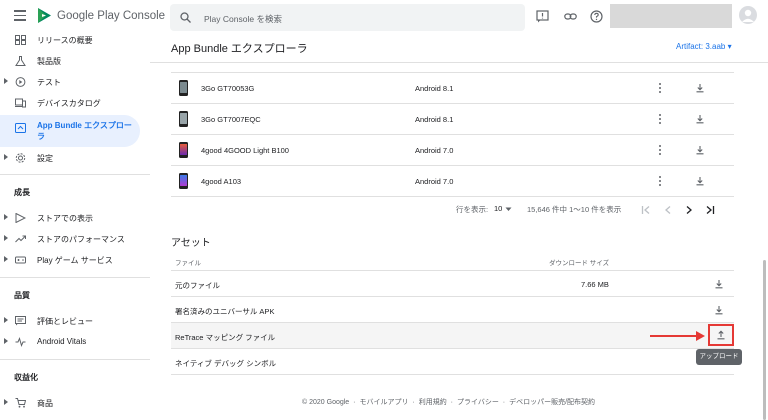 The width and height of the screenshot is (768, 420). I want to click on grid-icon, so click(20, 40).